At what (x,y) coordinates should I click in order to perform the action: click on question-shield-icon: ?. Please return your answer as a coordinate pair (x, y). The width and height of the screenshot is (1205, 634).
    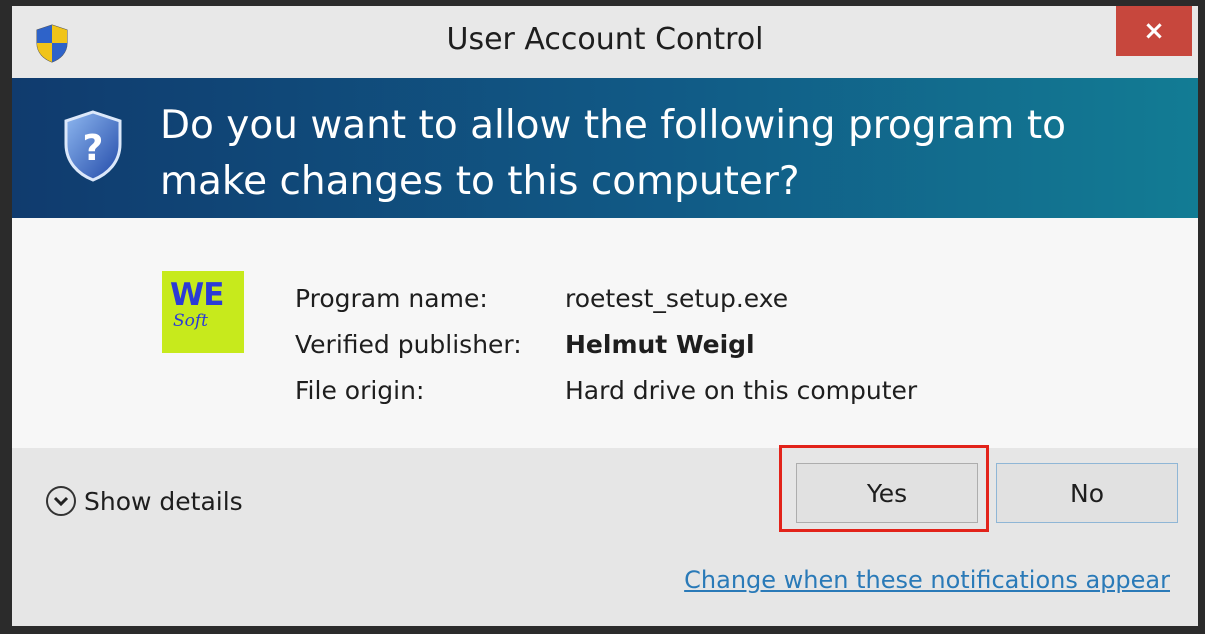
    Looking at the image, I should click on (93, 146).